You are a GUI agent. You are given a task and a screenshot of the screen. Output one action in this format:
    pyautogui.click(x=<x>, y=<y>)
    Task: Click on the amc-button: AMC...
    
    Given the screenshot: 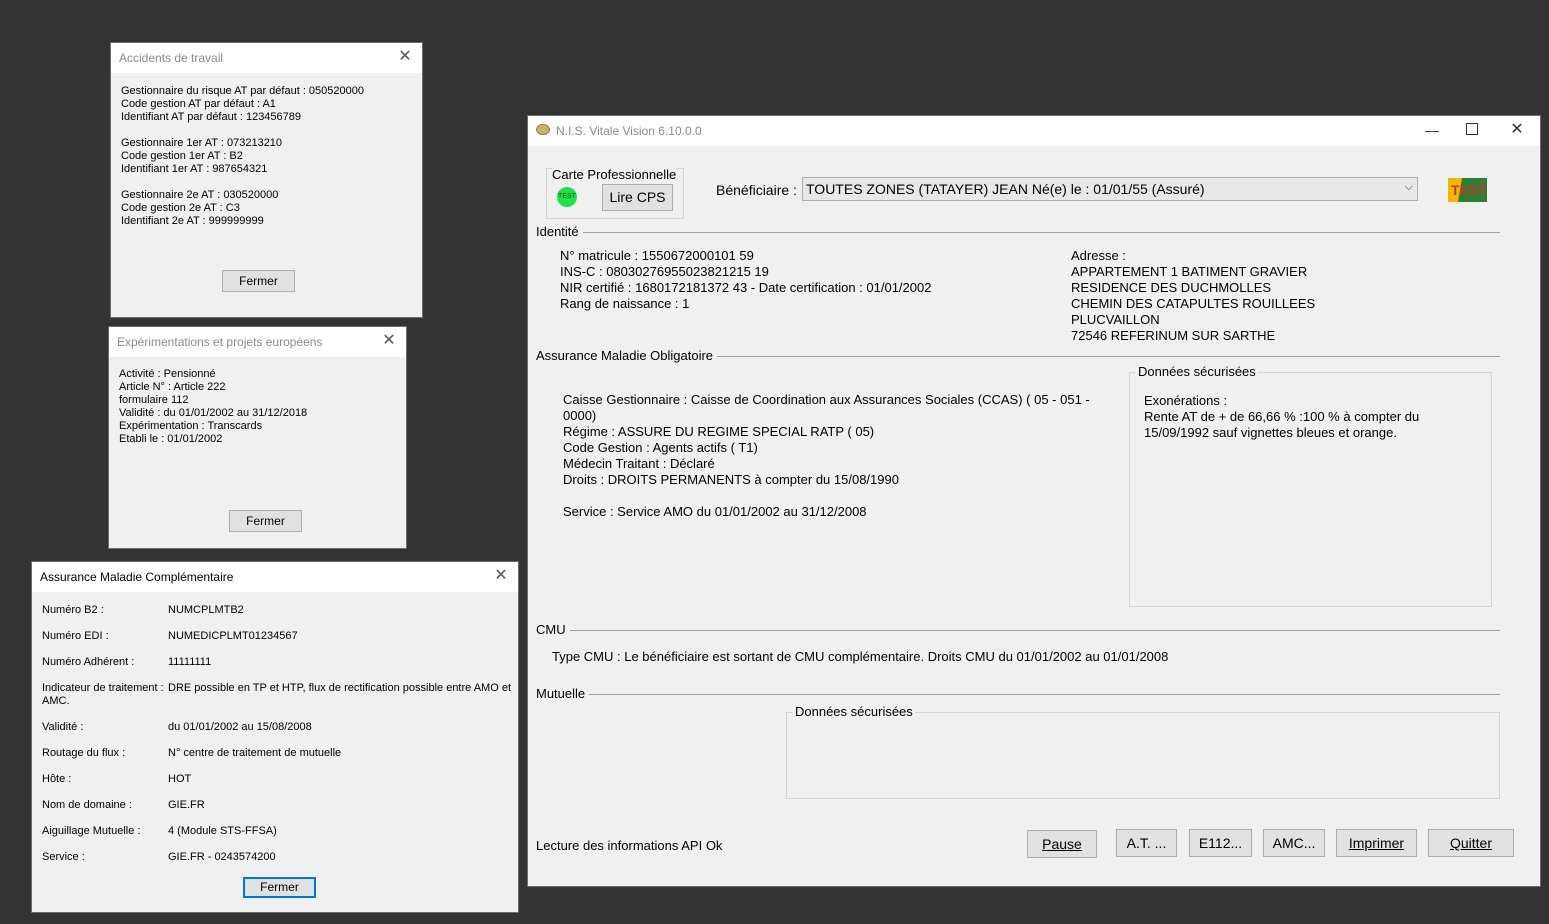 What is the action you would take?
    pyautogui.click(x=1294, y=843)
    